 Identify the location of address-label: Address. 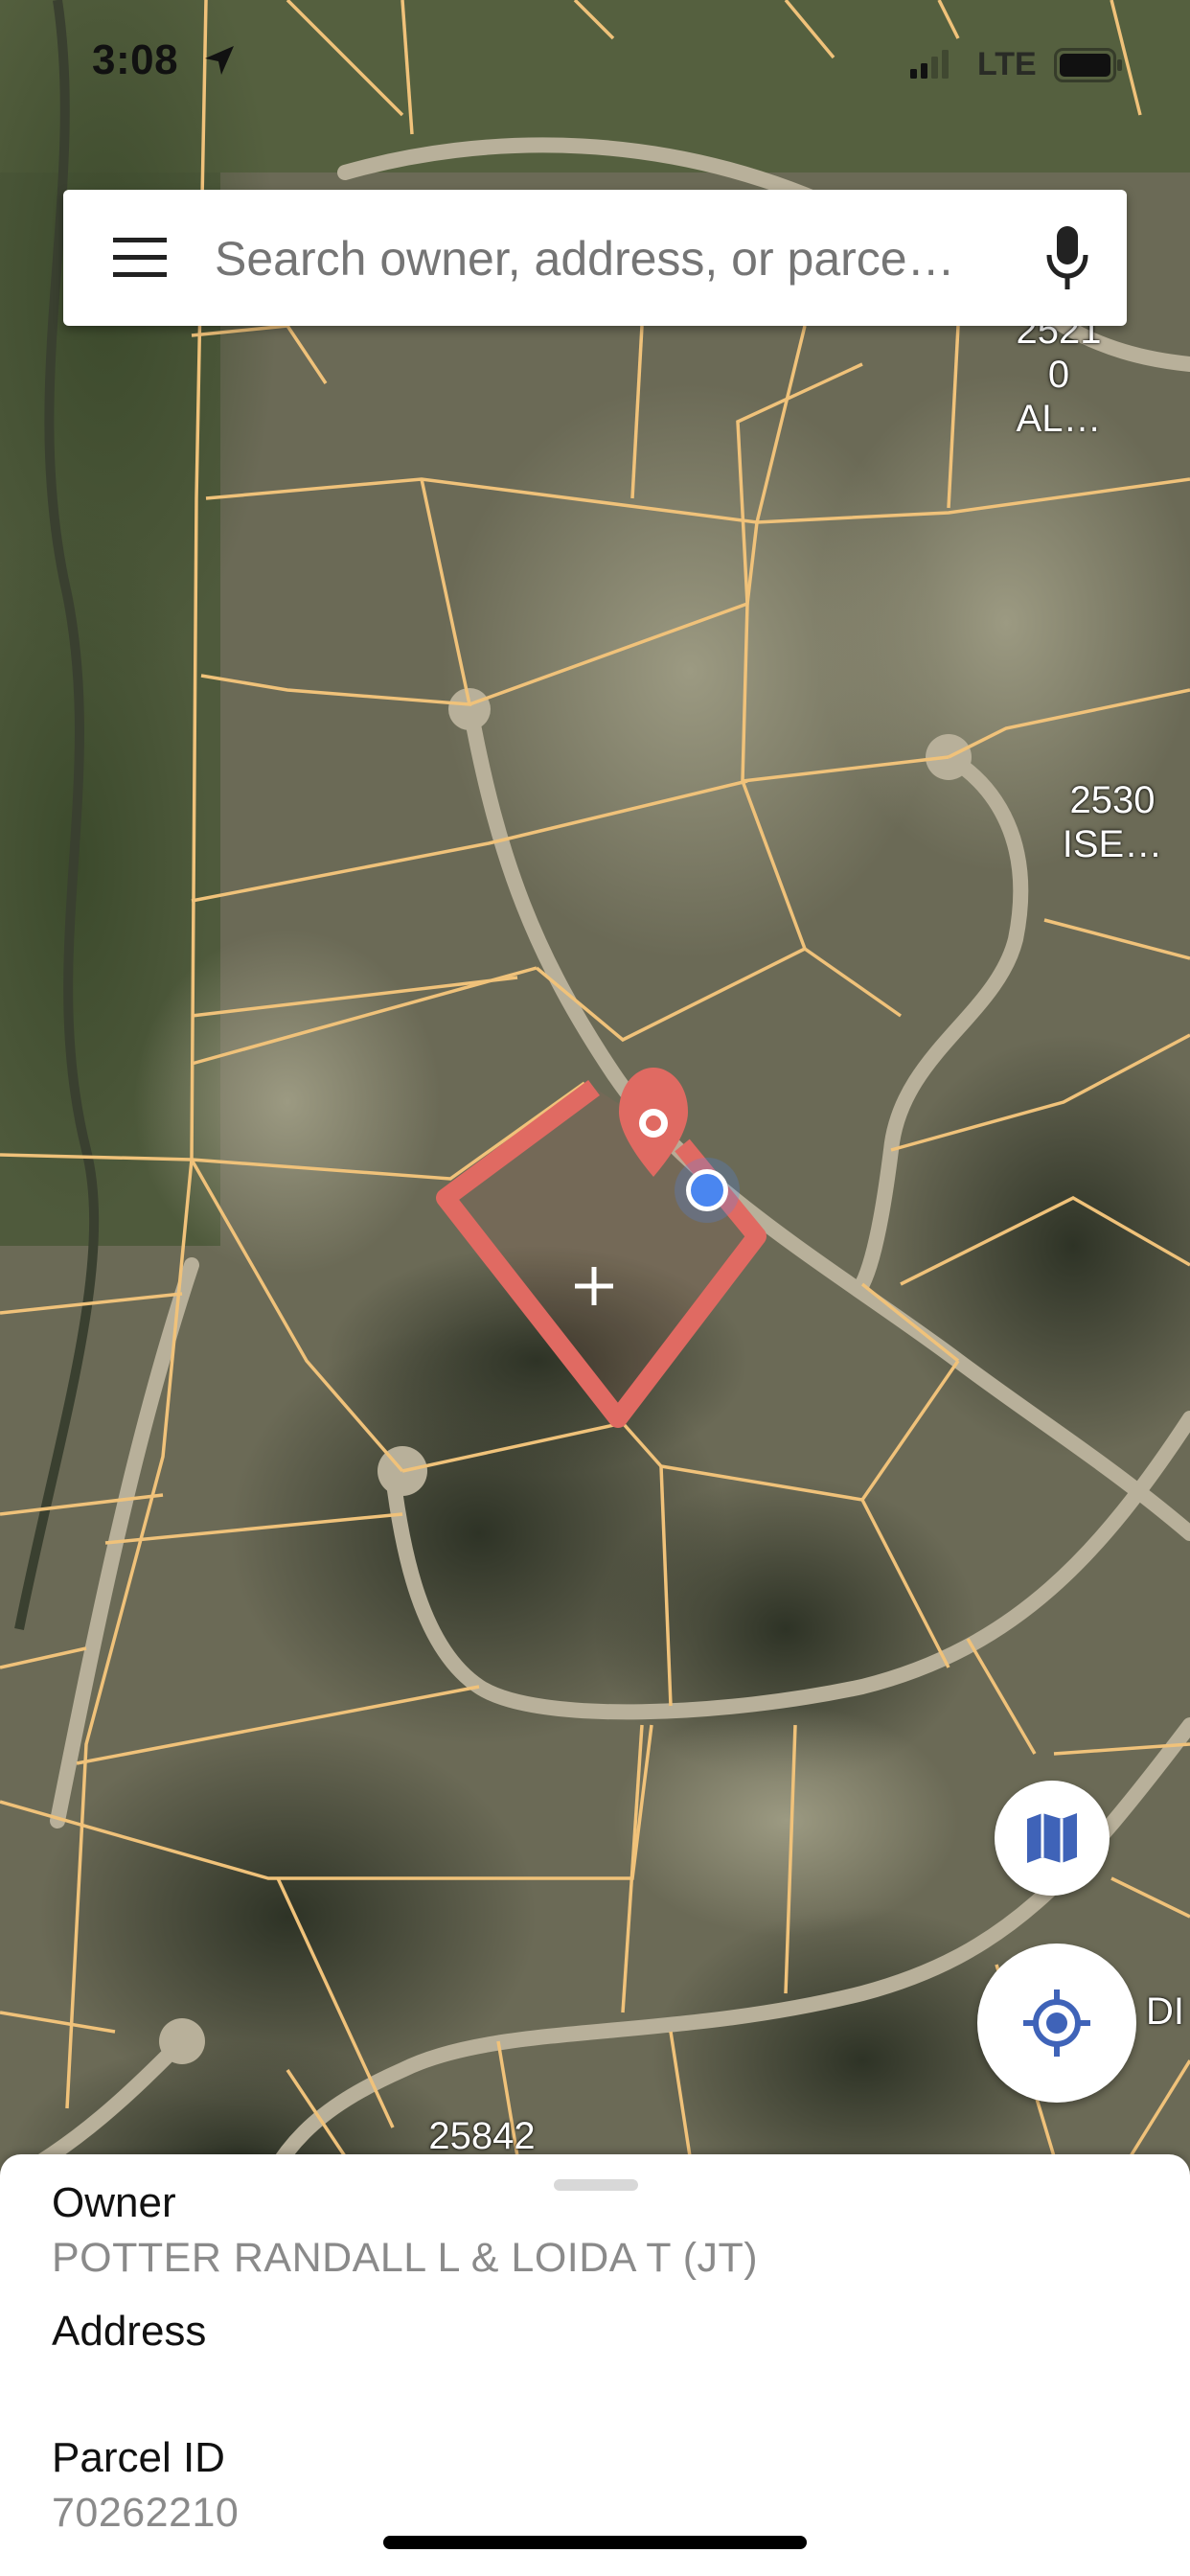
(129, 2331).